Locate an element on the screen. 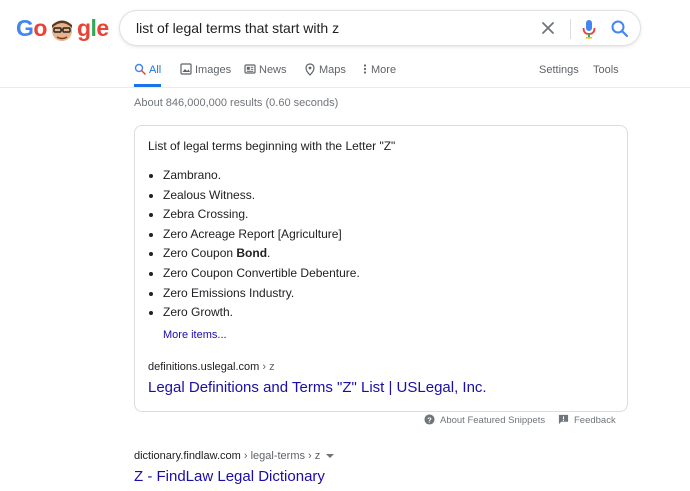 The image size is (690, 491). tab-label: News is located at coordinates (273, 70).